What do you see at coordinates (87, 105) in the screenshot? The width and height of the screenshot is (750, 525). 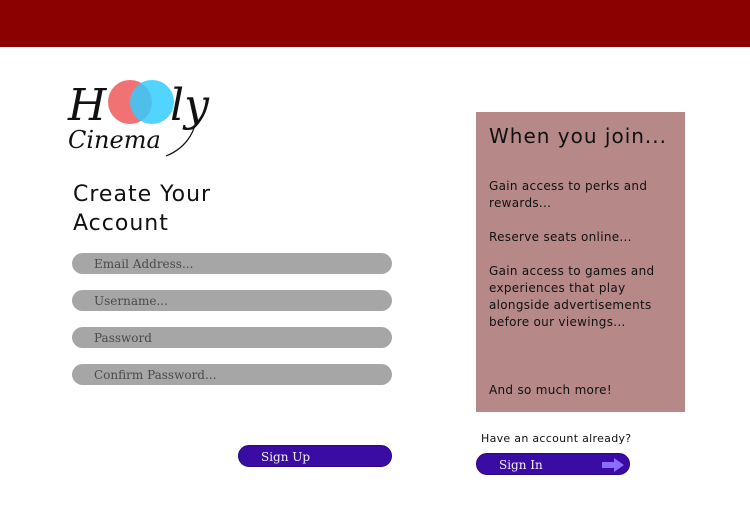 I see `svg-text: H` at bounding box center [87, 105].